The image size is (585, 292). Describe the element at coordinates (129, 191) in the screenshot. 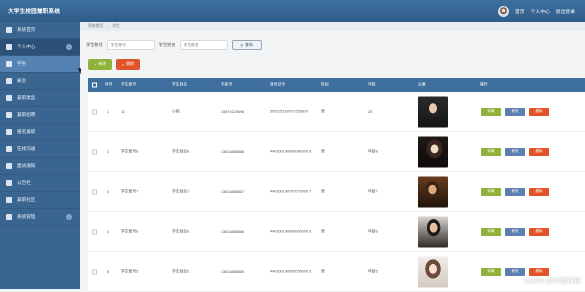

I see `cell-account: 学生账号7` at that location.